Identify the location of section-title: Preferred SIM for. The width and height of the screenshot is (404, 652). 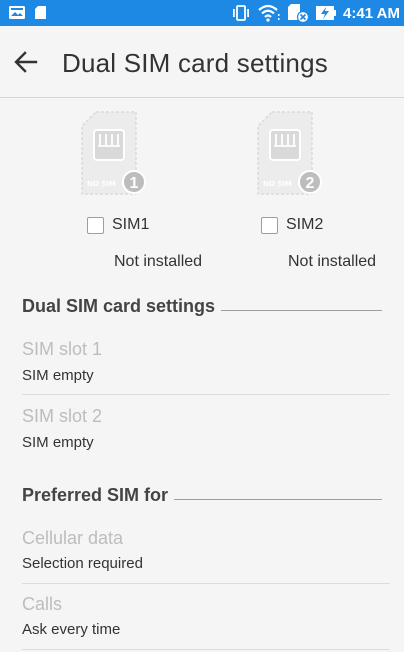
(95, 495).